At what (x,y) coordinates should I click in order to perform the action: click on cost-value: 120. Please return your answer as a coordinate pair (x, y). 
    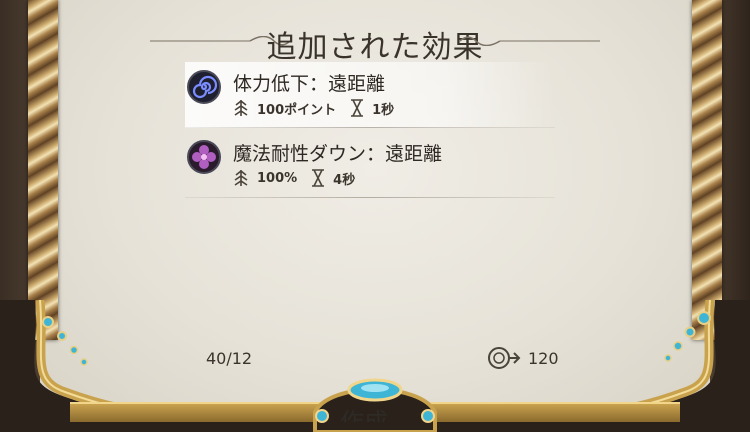
    Looking at the image, I should click on (543, 358).